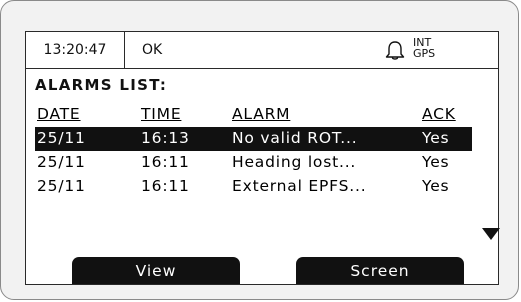 The height and width of the screenshot is (302, 521). Describe the element at coordinates (439, 114) in the screenshot. I see `header-ack: ACK` at that location.